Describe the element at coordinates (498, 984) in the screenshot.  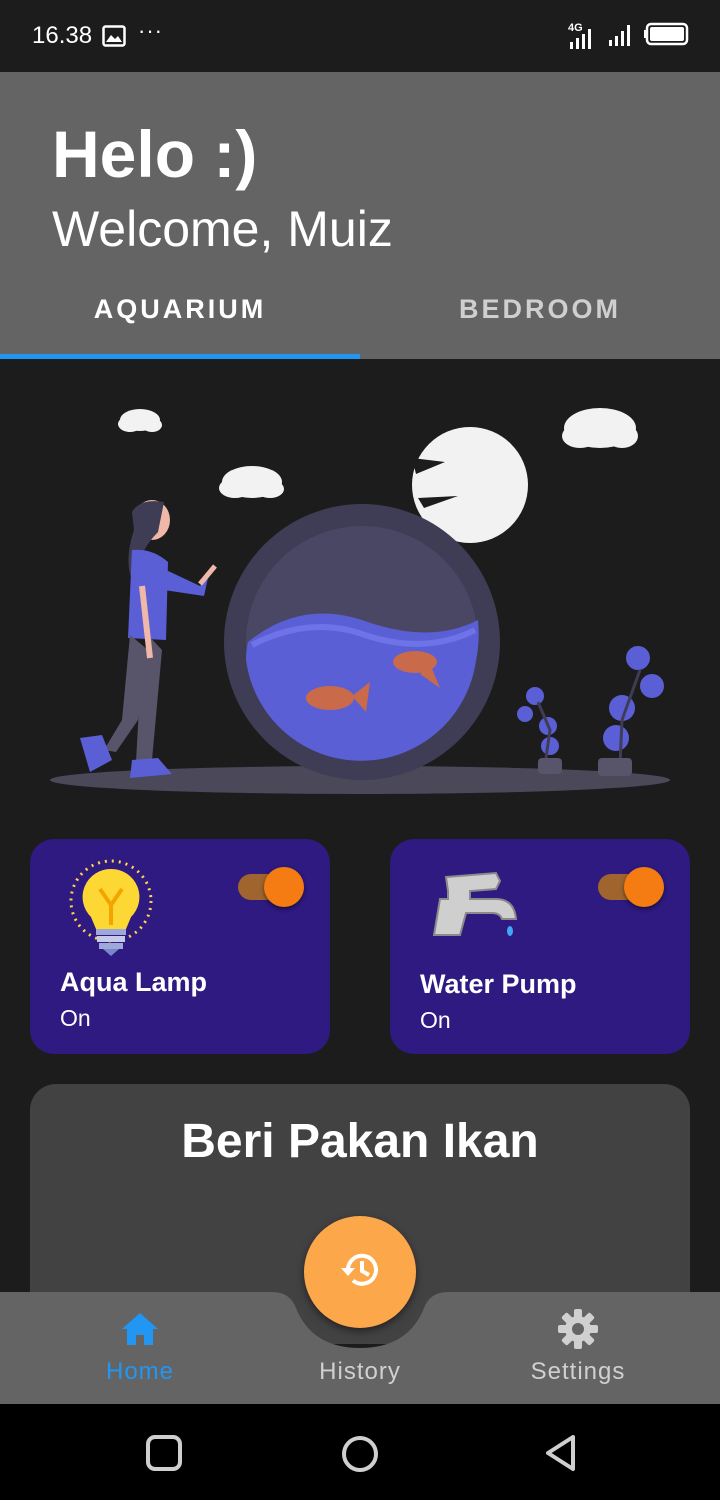
I see `device-name: Water Pump` at that location.